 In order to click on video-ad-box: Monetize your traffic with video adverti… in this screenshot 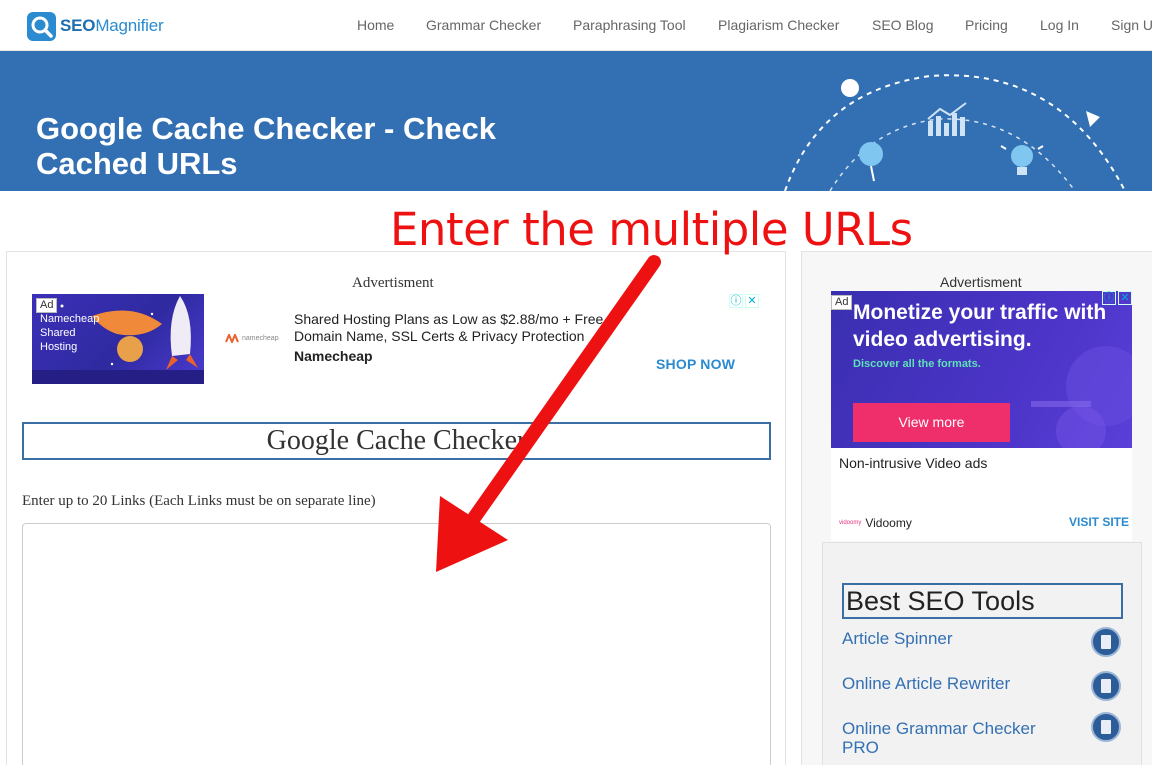, I will do `click(981, 416)`.